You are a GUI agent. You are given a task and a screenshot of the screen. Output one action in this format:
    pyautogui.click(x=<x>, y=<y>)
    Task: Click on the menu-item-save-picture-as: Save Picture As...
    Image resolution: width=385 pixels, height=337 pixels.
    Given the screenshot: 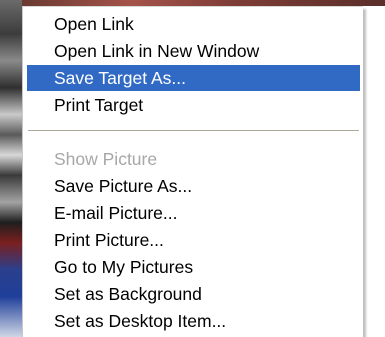 What is the action you would take?
    pyautogui.click(x=193, y=186)
    